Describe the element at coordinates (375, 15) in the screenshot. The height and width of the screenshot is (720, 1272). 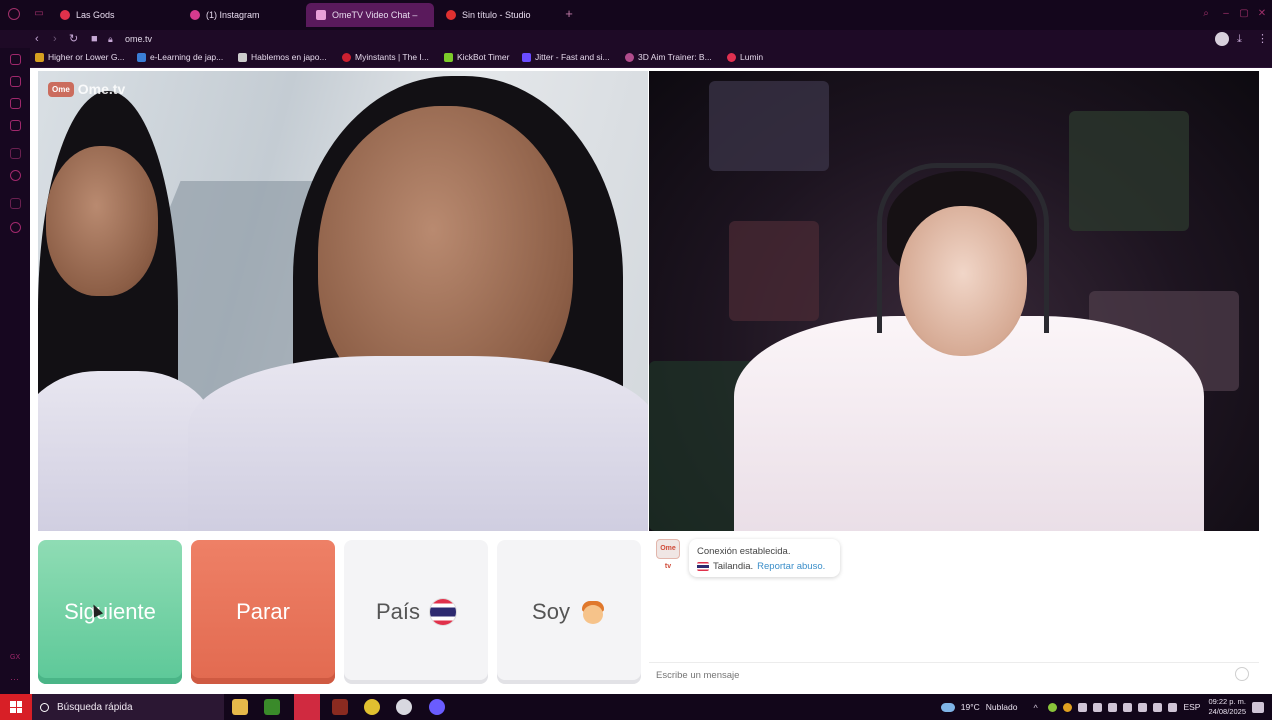
I see `tab-label: OmeTV Video Chat –` at that location.